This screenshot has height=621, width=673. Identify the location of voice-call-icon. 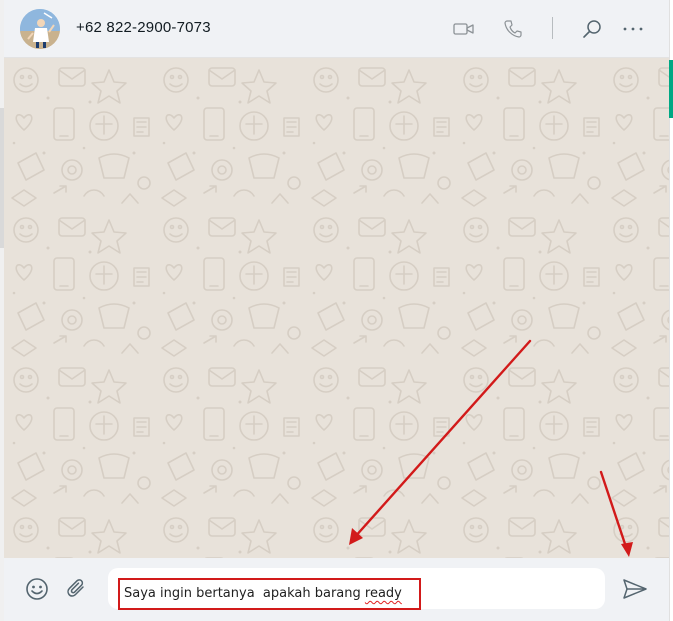
(513, 29).